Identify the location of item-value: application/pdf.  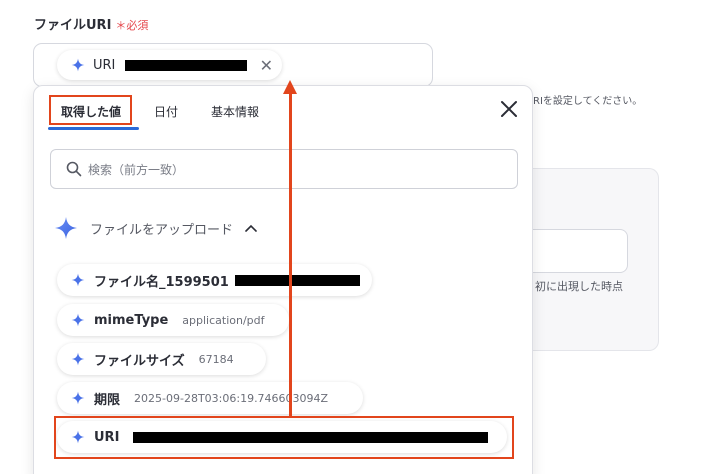
(223, 320).